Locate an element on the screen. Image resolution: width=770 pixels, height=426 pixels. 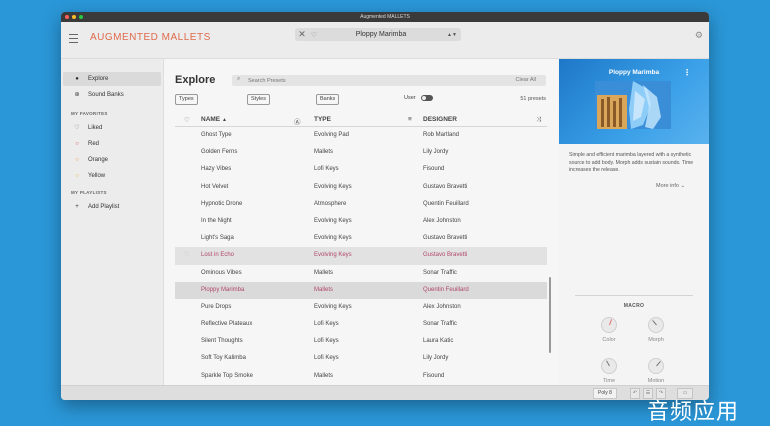
plus-icon: + is located at coordinates (77, 207).